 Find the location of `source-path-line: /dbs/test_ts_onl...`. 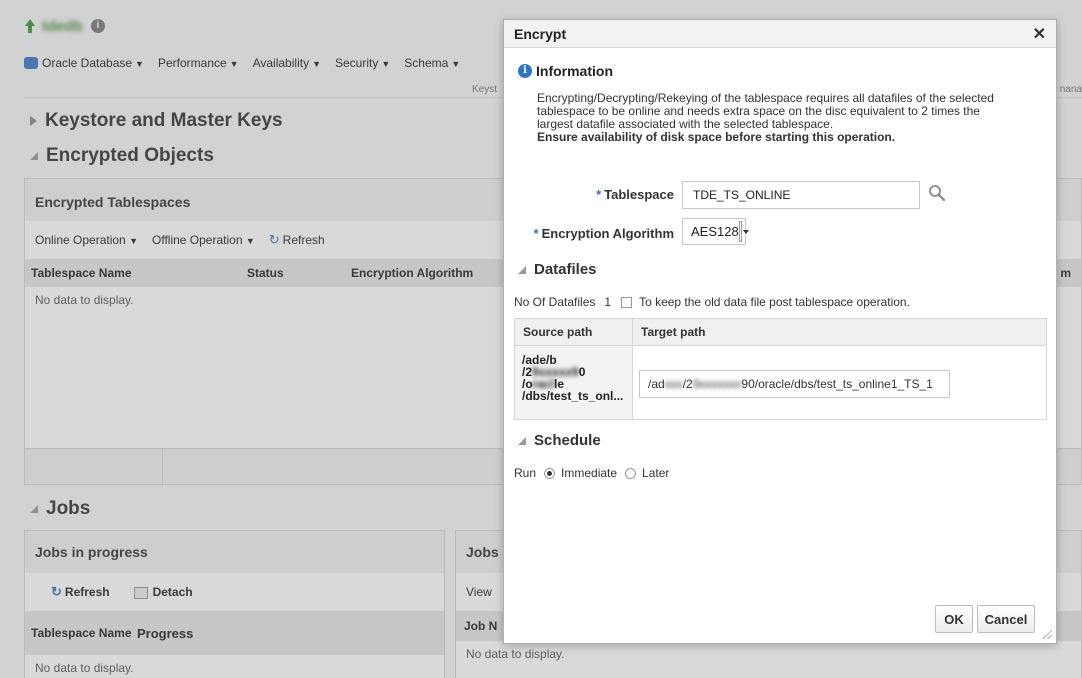

source-path-line: /dbs/test_ts_onl... is located at coordinates (573, 396).